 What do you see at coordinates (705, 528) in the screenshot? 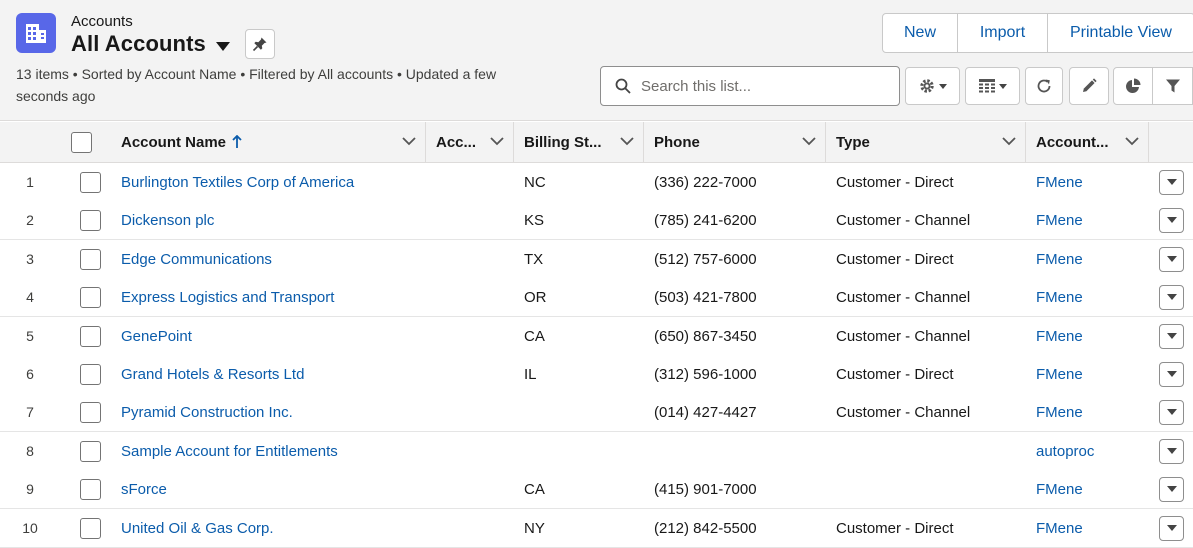
I see `phone-cell: (212) 842-5500` at bounding box center [705, 528].